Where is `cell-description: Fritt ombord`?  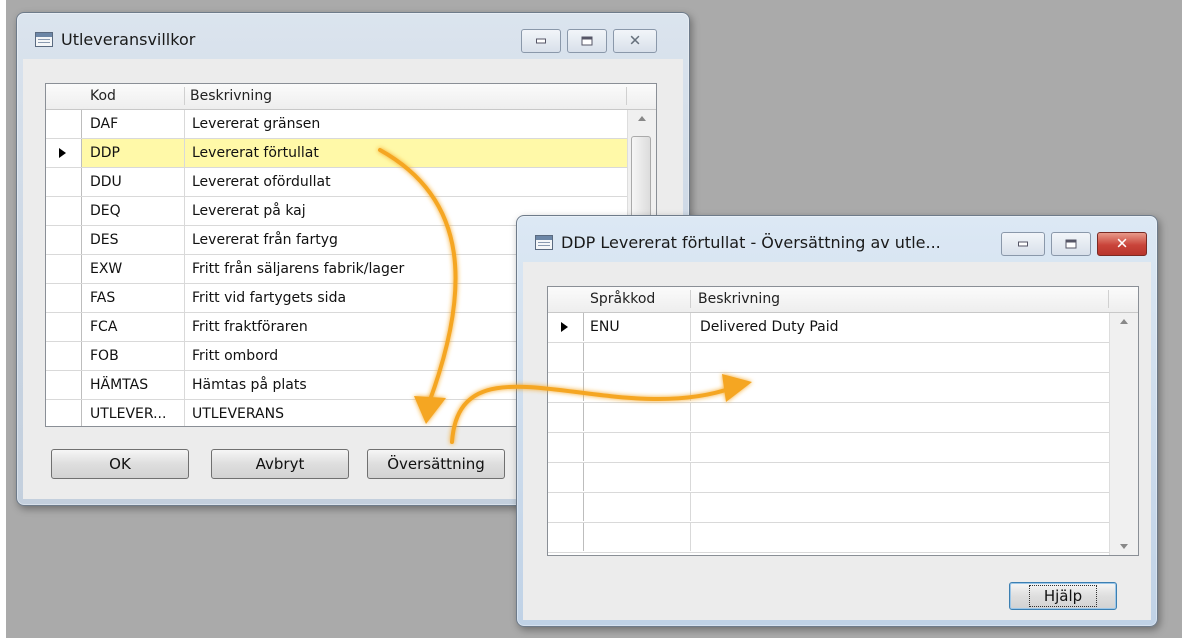 cell-description: Fritt ombord is located at coordinates (235, 356).